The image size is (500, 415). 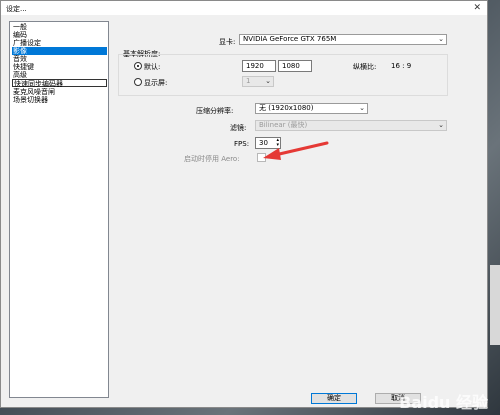 I want to click on filter-select: Bilinear (最快) ⌄, so click(x=351, y=125).